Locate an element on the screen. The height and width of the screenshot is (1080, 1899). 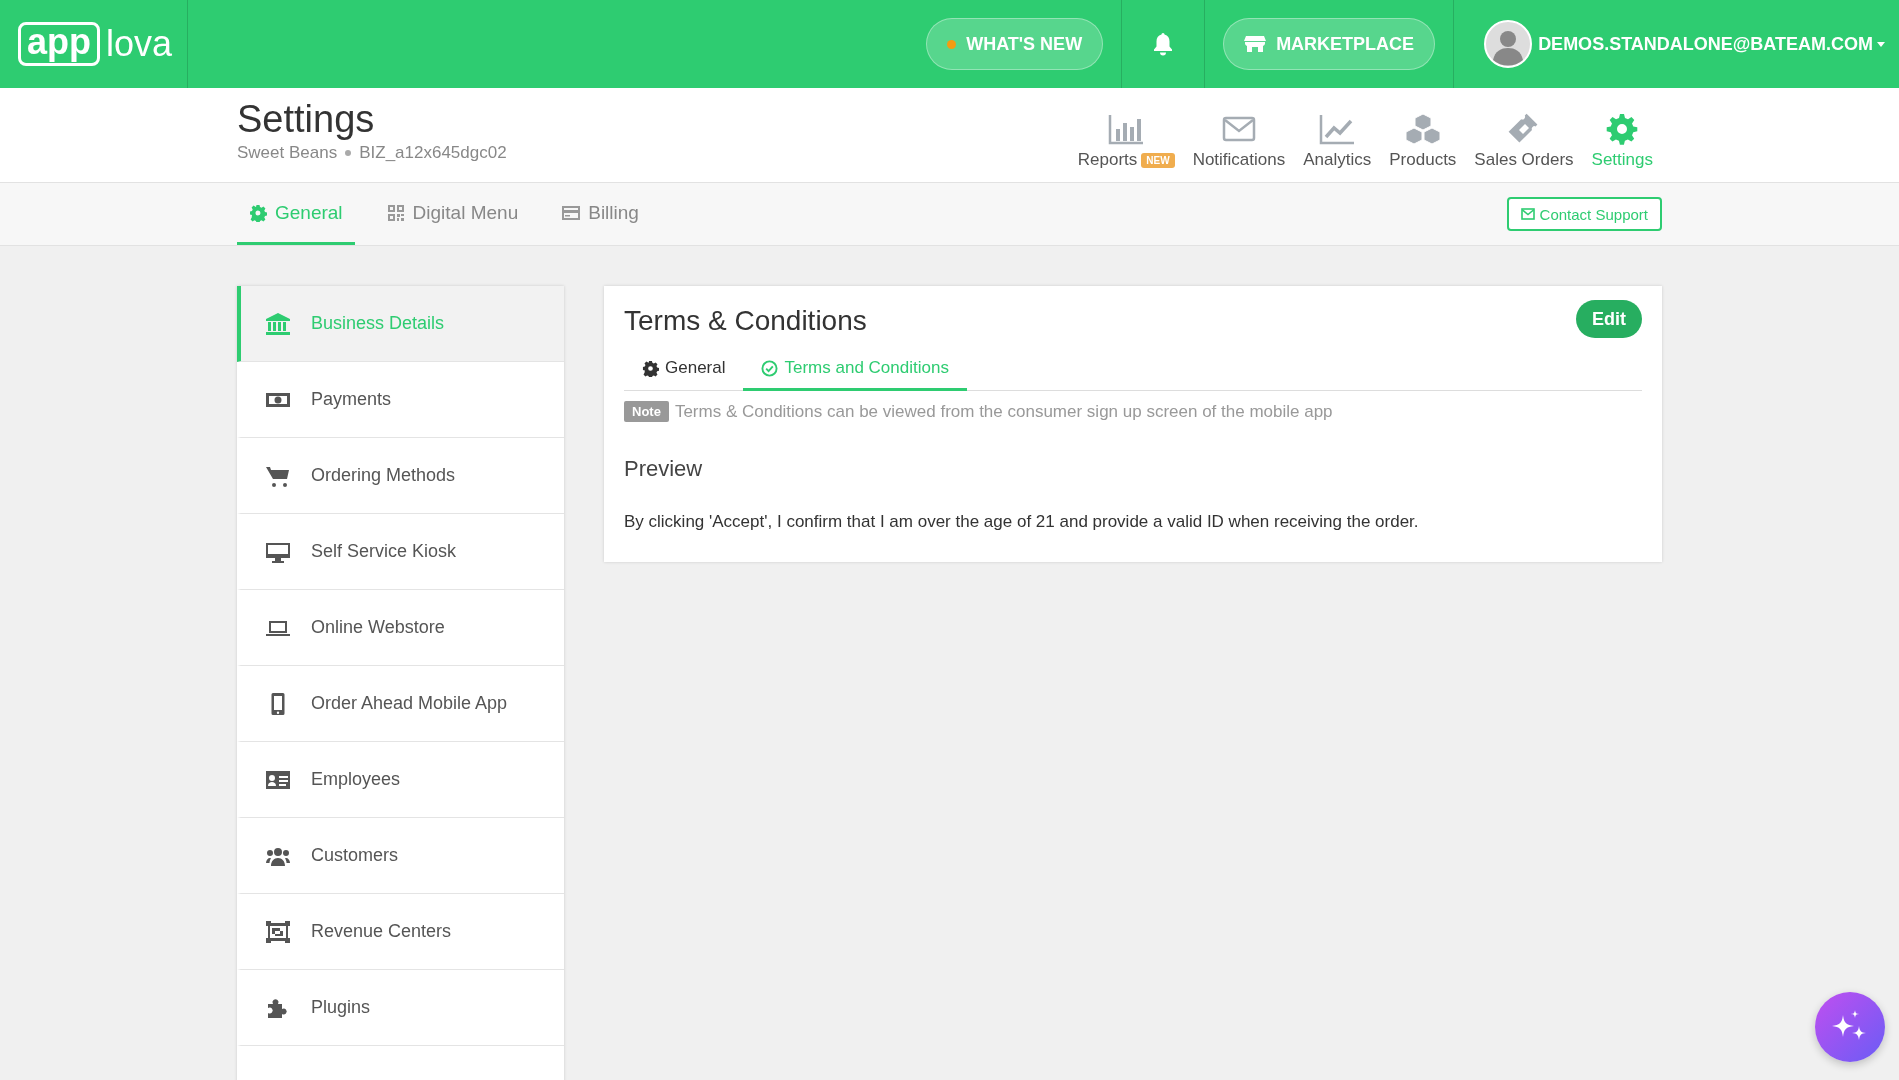
note-text: Terms & Conditions can be viewed from the consumer sign up screen of the mobile app is located at coordinates (1003, 411).